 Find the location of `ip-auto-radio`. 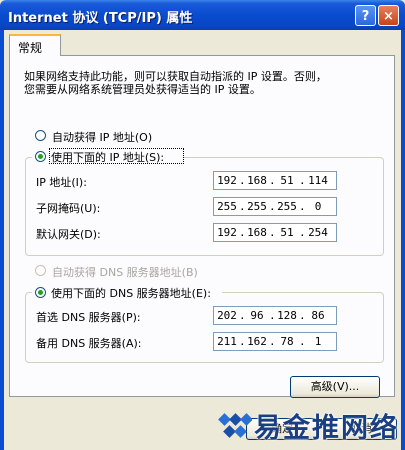

ip-auto-radio is located at coordinates (40, 135).